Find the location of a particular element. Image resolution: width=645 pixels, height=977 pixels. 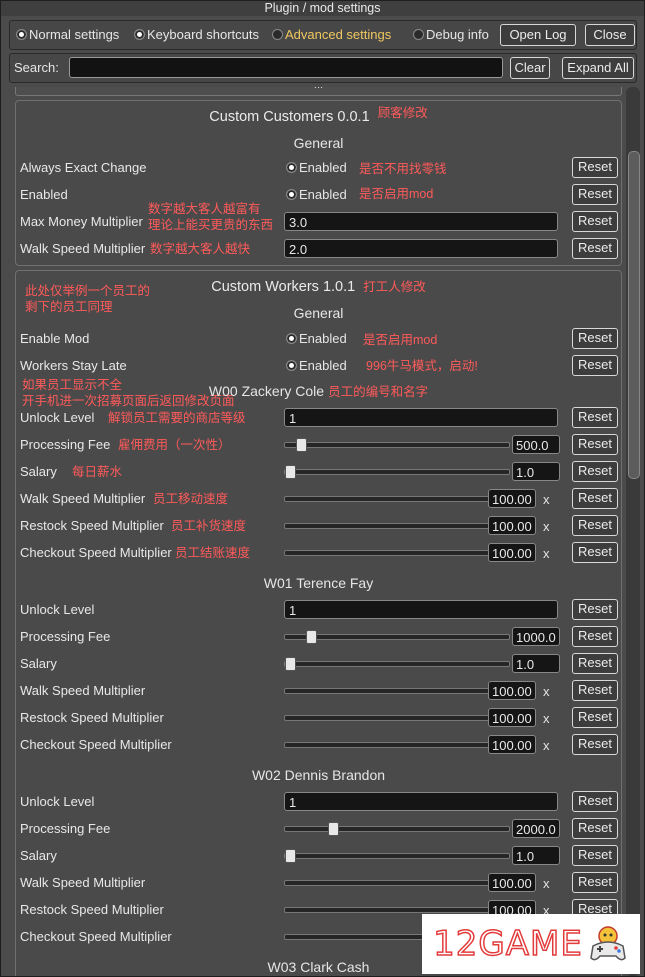

clear-button: Clear is located at coordinates (530, 68).